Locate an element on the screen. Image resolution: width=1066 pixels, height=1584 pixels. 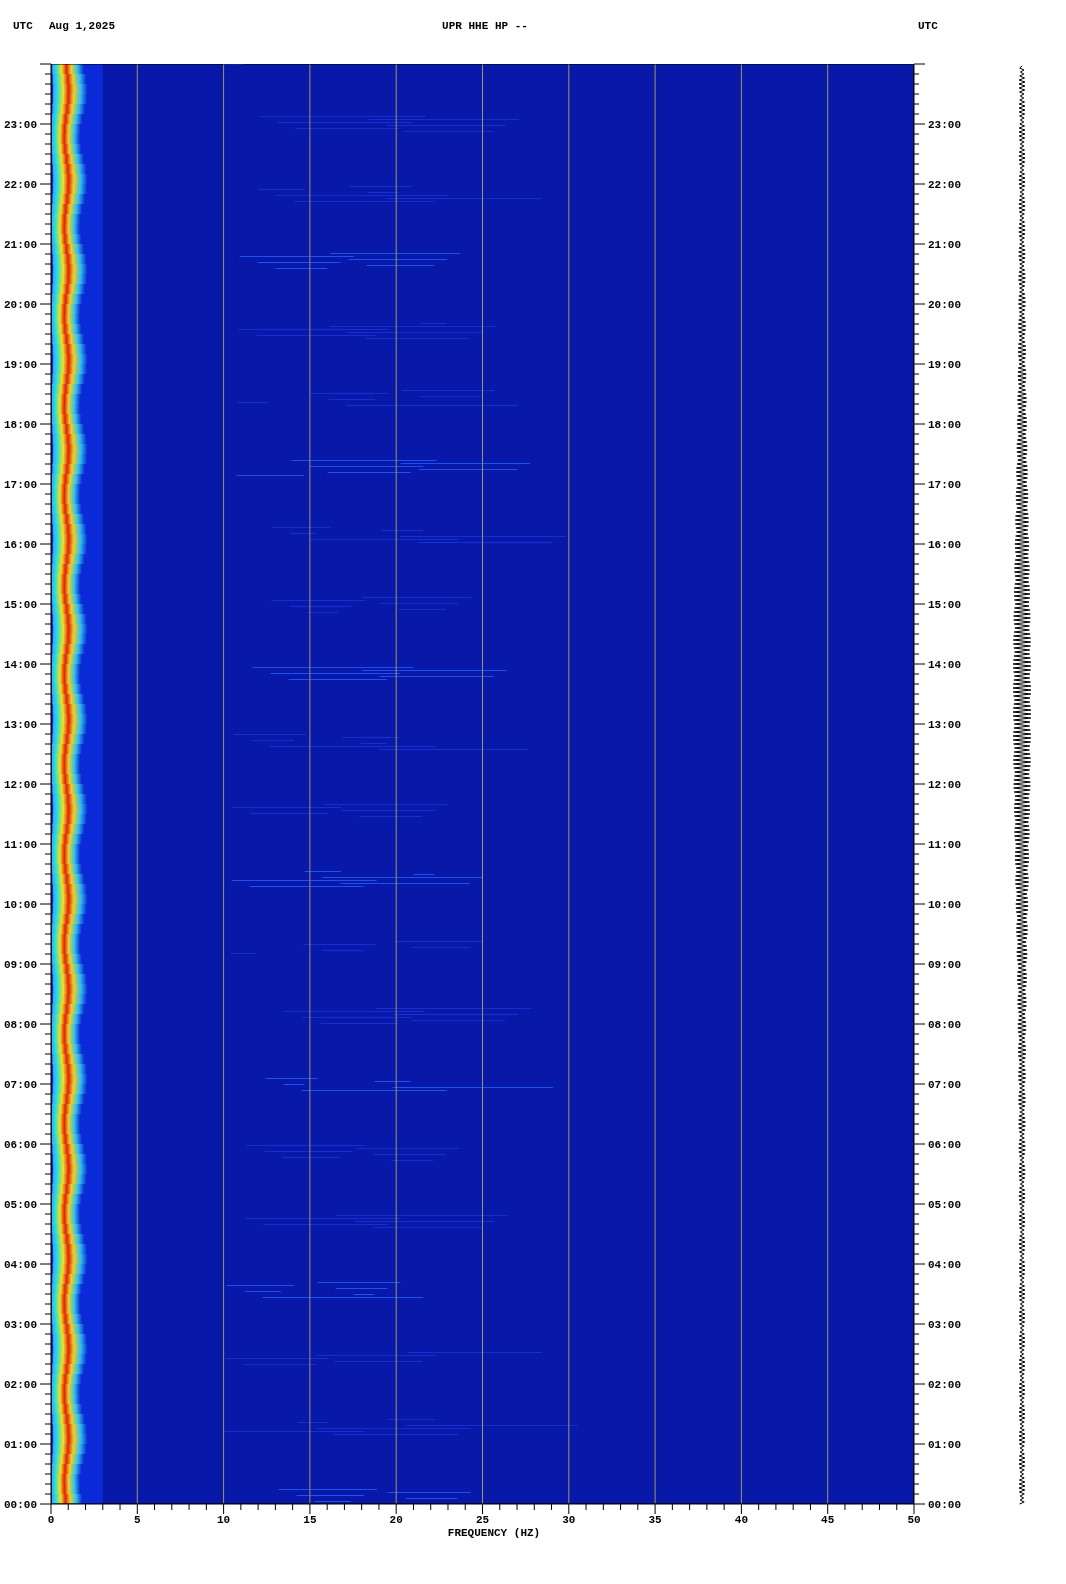
tick-label: 30 is located at coordinates (569, 1520).